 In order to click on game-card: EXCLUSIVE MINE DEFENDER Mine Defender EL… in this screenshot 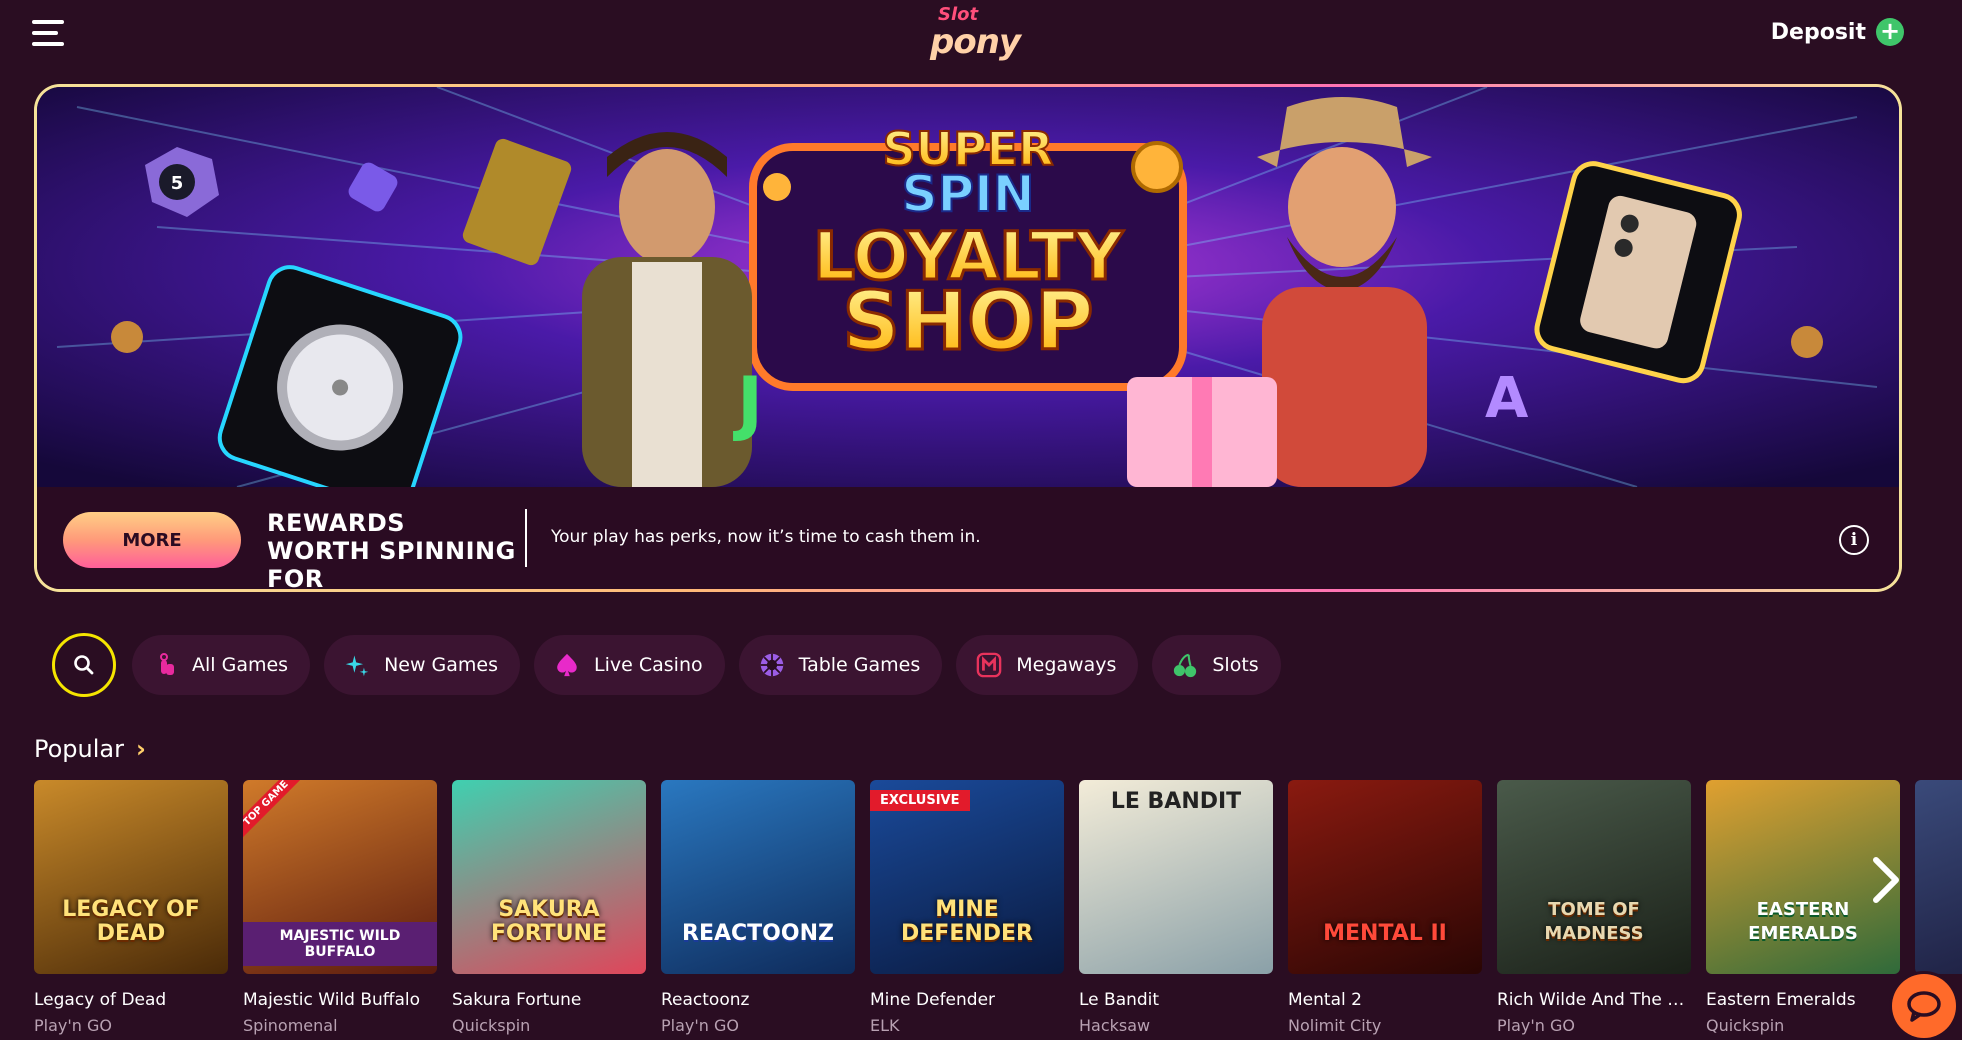, I will do `click(967, 907)`.